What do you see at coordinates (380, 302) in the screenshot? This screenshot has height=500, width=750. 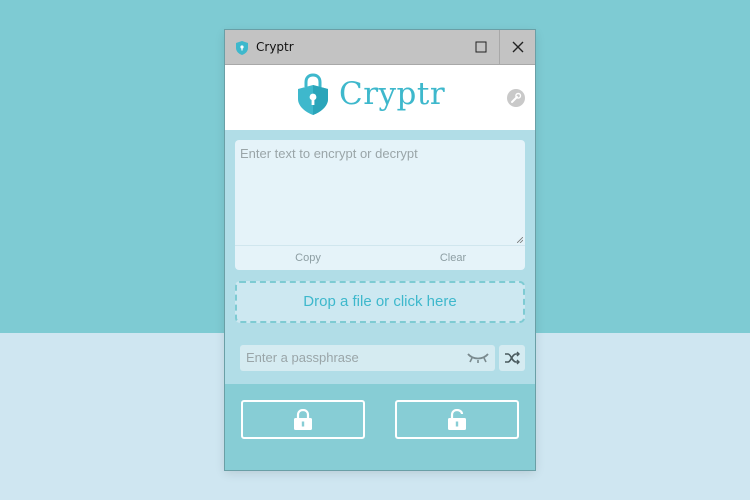 I see `file-drop-zone: Drop a file or click here` at bounding box center [380, 302].